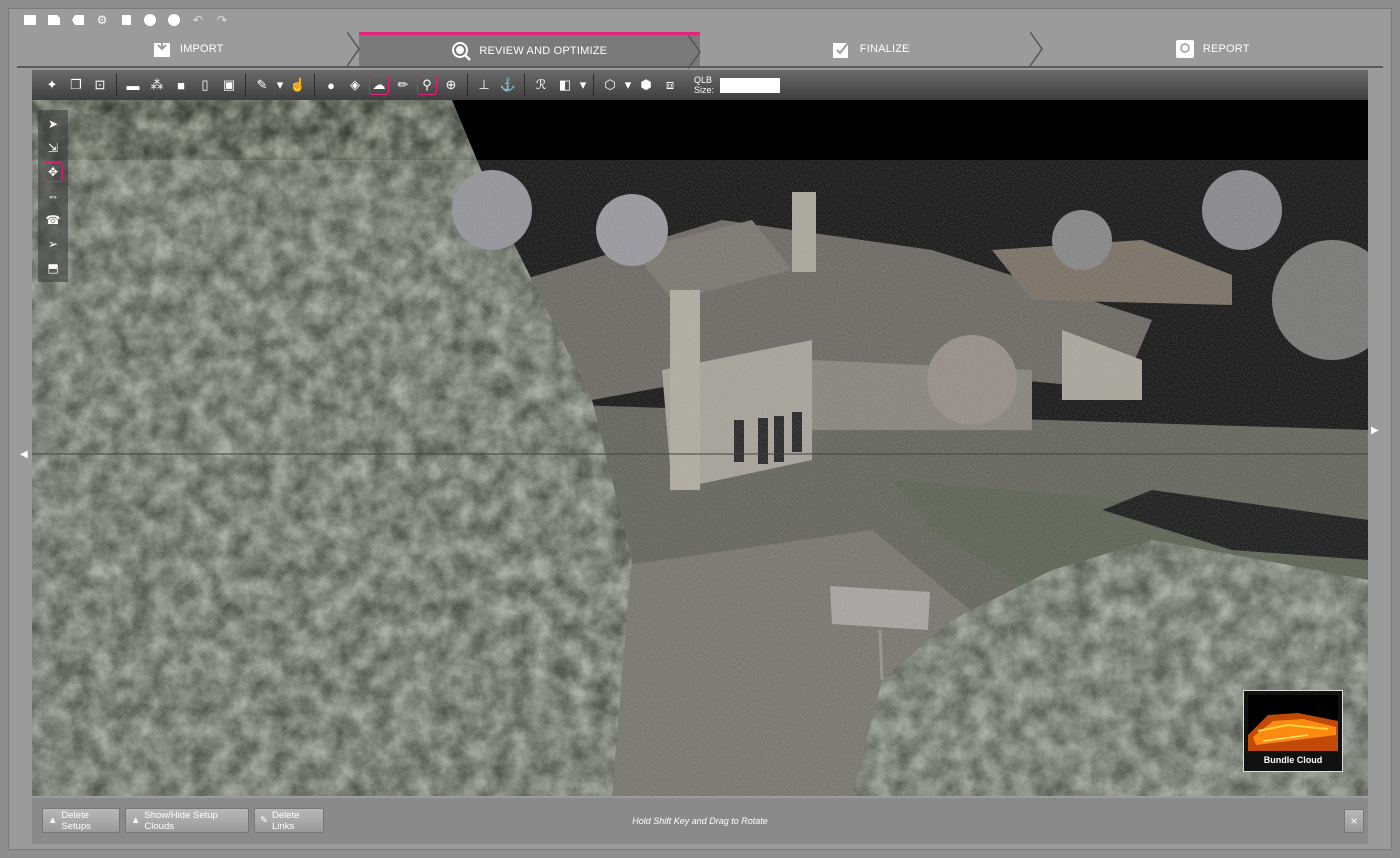 This screenshot has height=858, width=1400. Describe the element at coordinates (379, 85) in the screenshot. I see `cloud-icon: ☁` at that location.